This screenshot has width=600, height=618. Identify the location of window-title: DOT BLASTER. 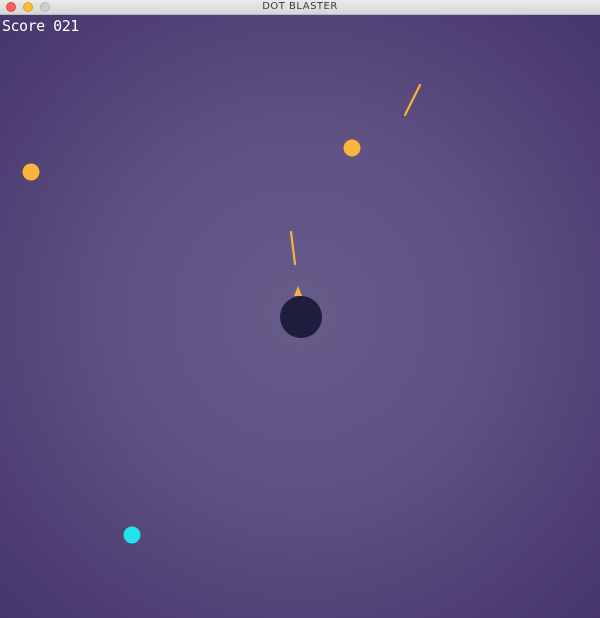
(300, 6).